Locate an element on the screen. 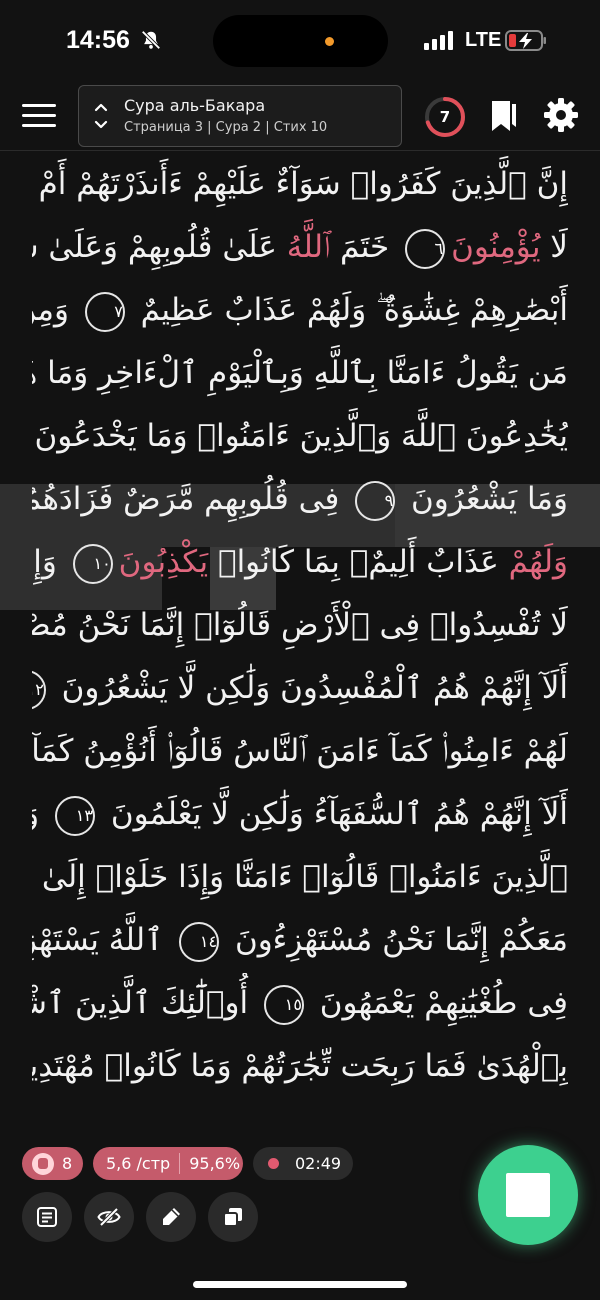 This screenshot has width=600, height=1300. verse-text: وَإِذَا لَقُوا۟ is located at coordinates (40, 814).